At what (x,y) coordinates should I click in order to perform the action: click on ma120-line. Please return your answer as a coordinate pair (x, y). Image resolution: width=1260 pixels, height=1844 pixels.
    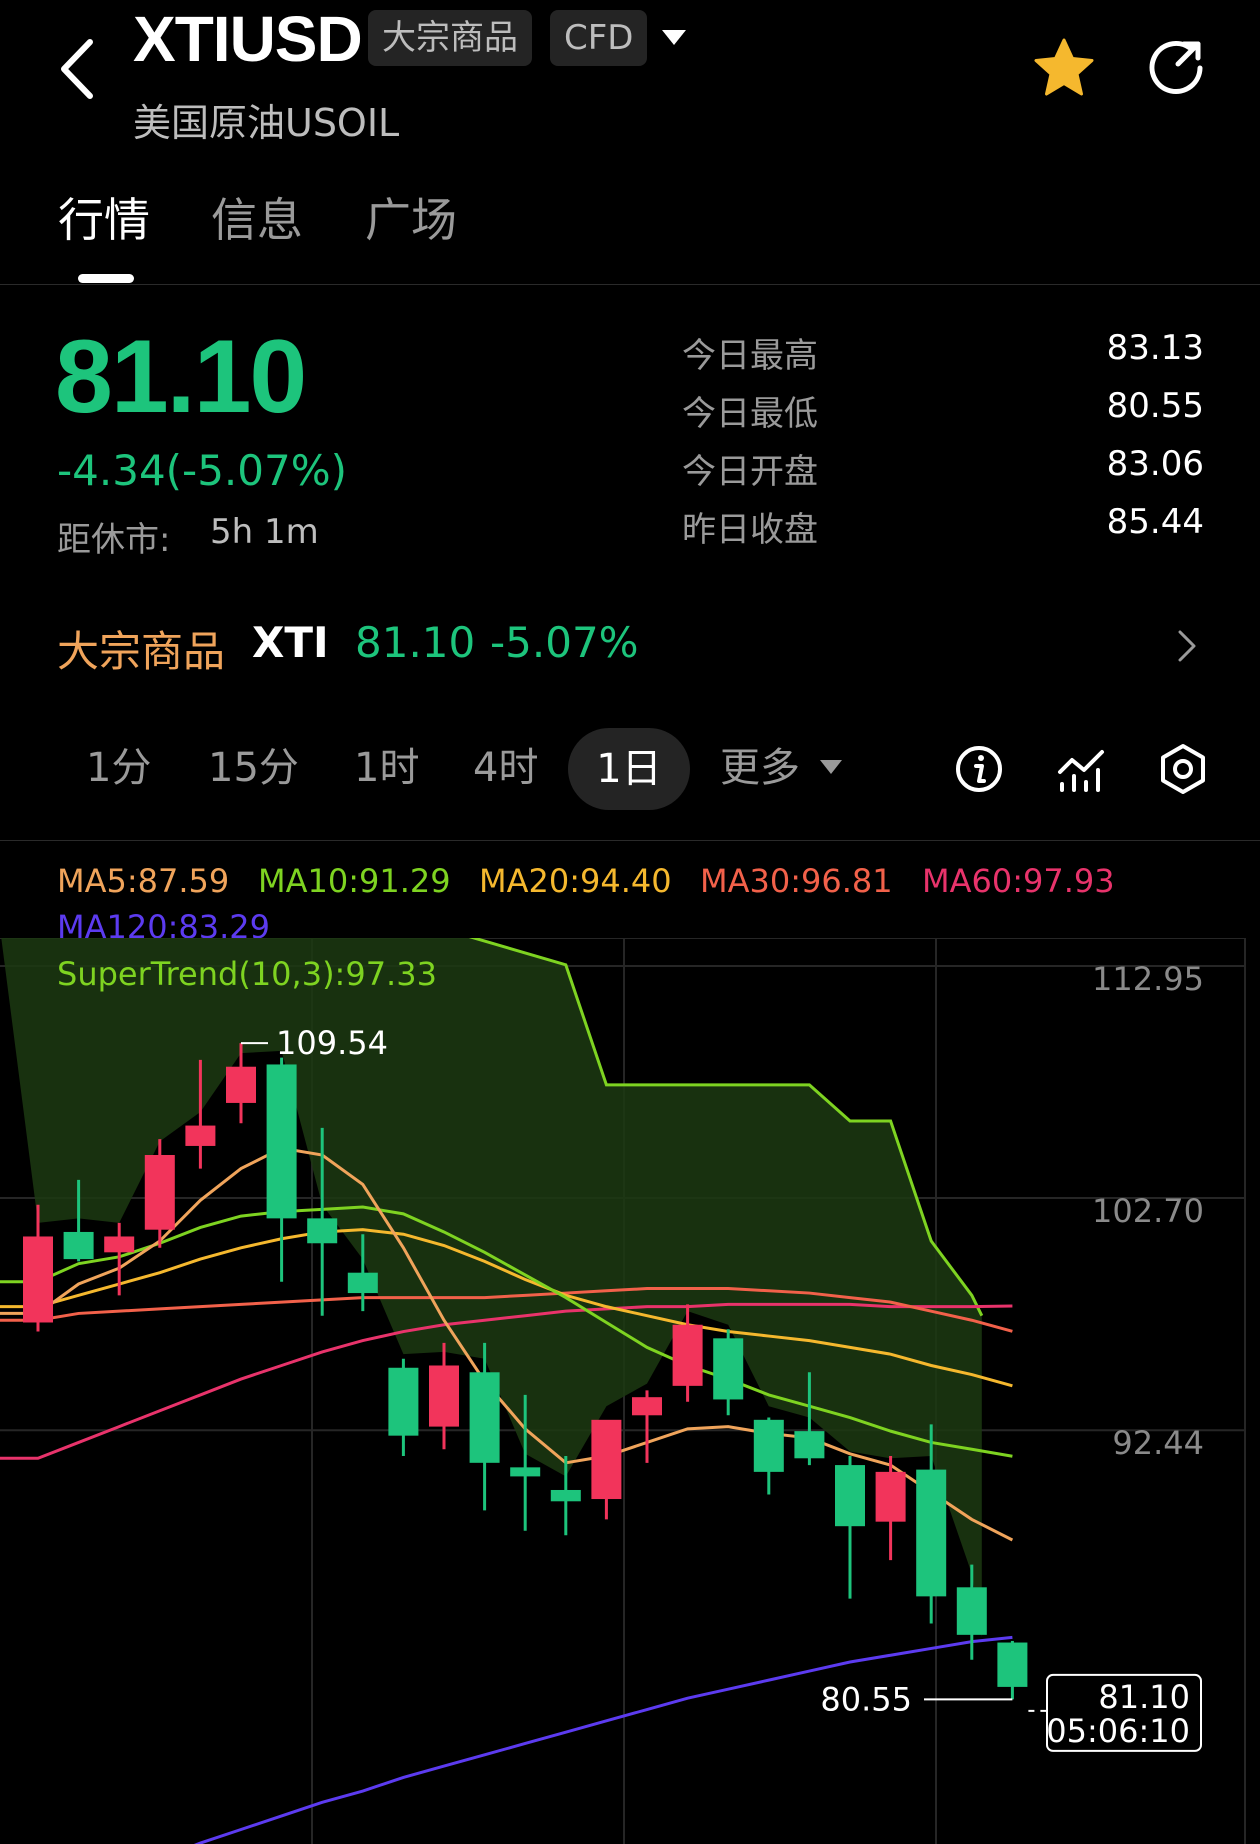
    Looking at the image, I should click on (603, 1739).